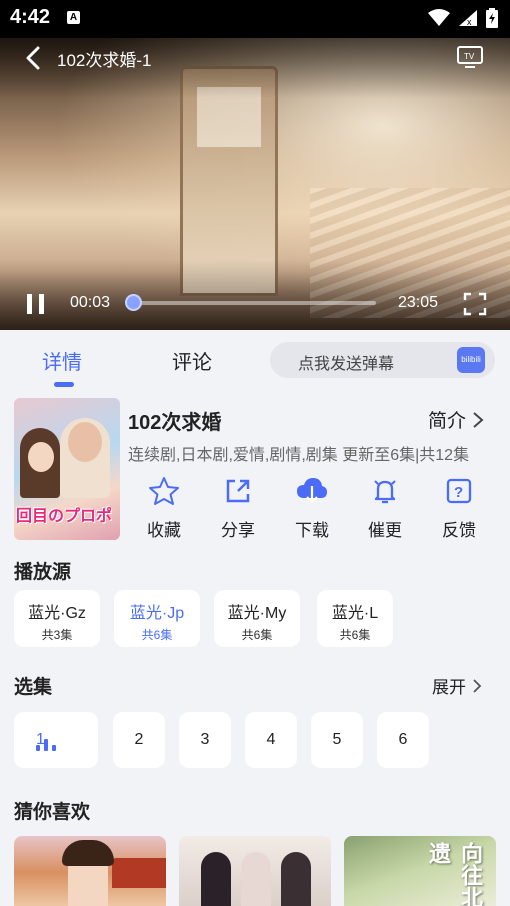 This screenshot has height=906, width=510. What do you see at coordinates (46, 745) in the screenshot?
I see `playing-indicator-icon` at bounding box center [46, 745].